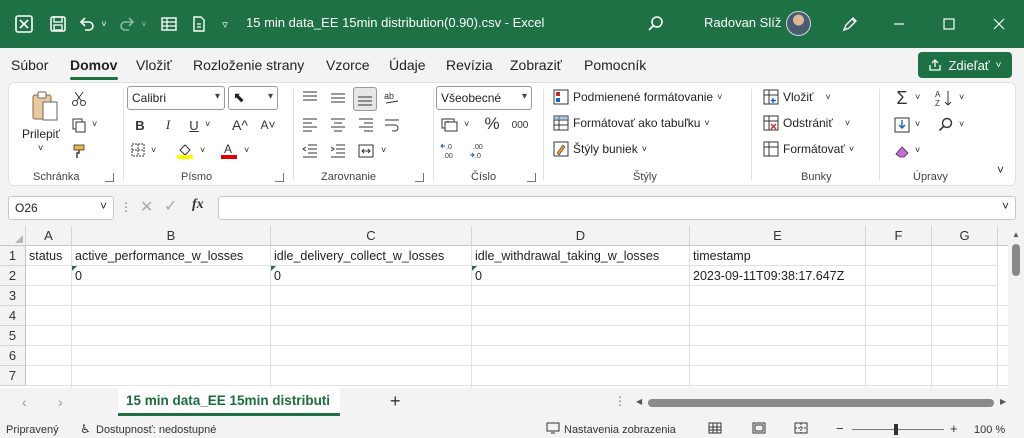  Describe the element at coordinates (581, 276) in the screenshot. I see `cell-d2: 0` at that location.